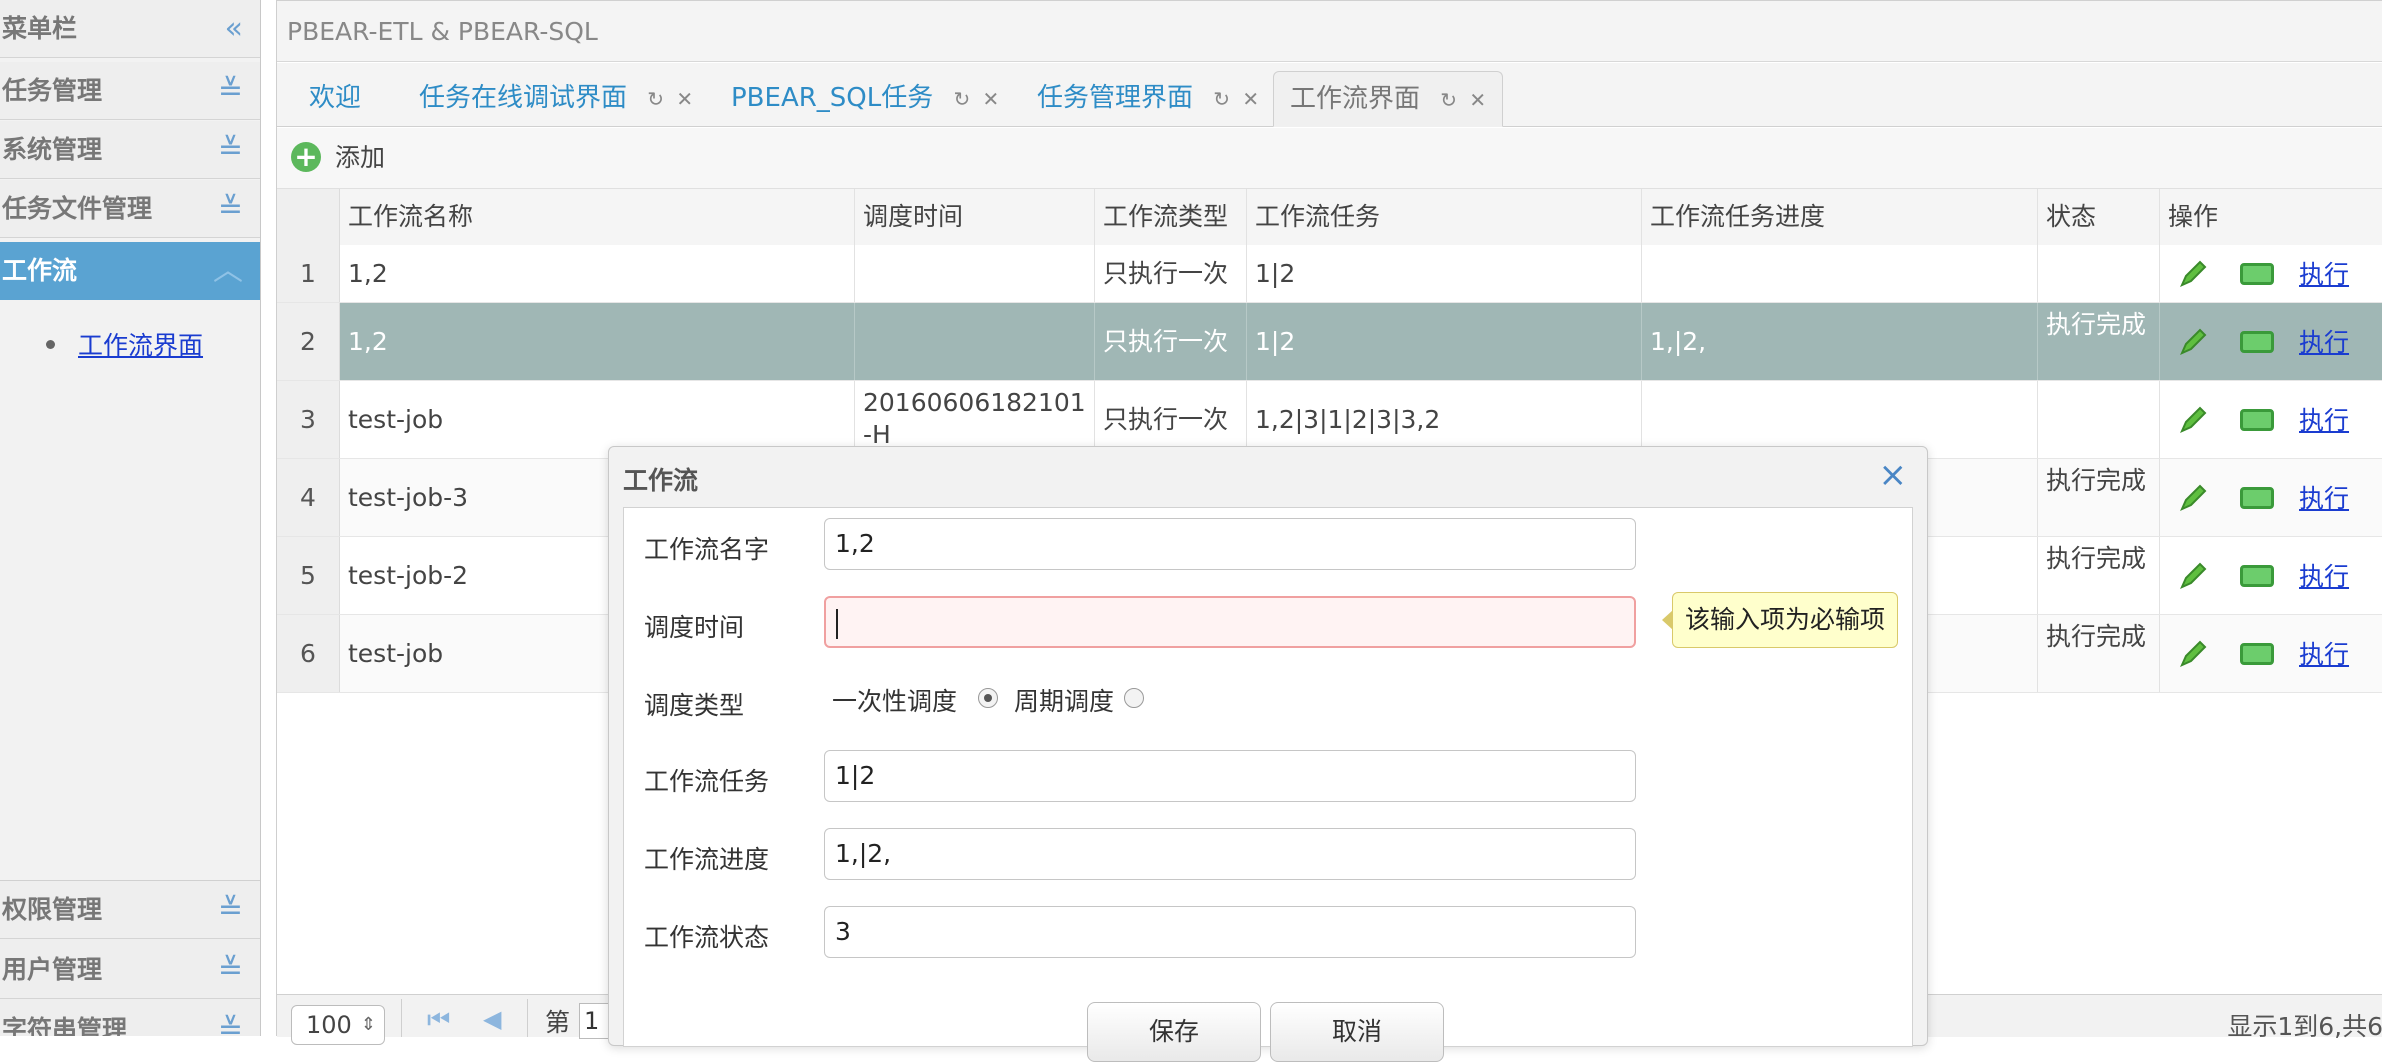 The height and width of the screenshot is (1062, 2382). I want to click on sidebar-group-permission-management: 权限管理 ≚, so click(130, 910).